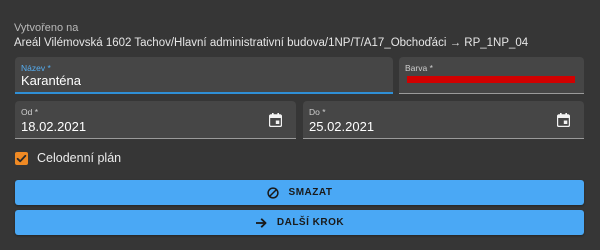 The width and height of the screenshot is (600, 250). Describe the element at coordinates (443, 120) in the screenshot. I see `date-to-field: Do * 25.02.2021` at that location.